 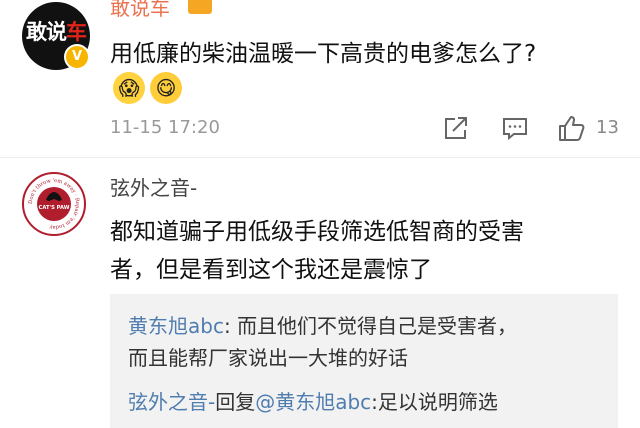 I want to click on reply-author: 黄东旭abc, so click(x=176, y=326).